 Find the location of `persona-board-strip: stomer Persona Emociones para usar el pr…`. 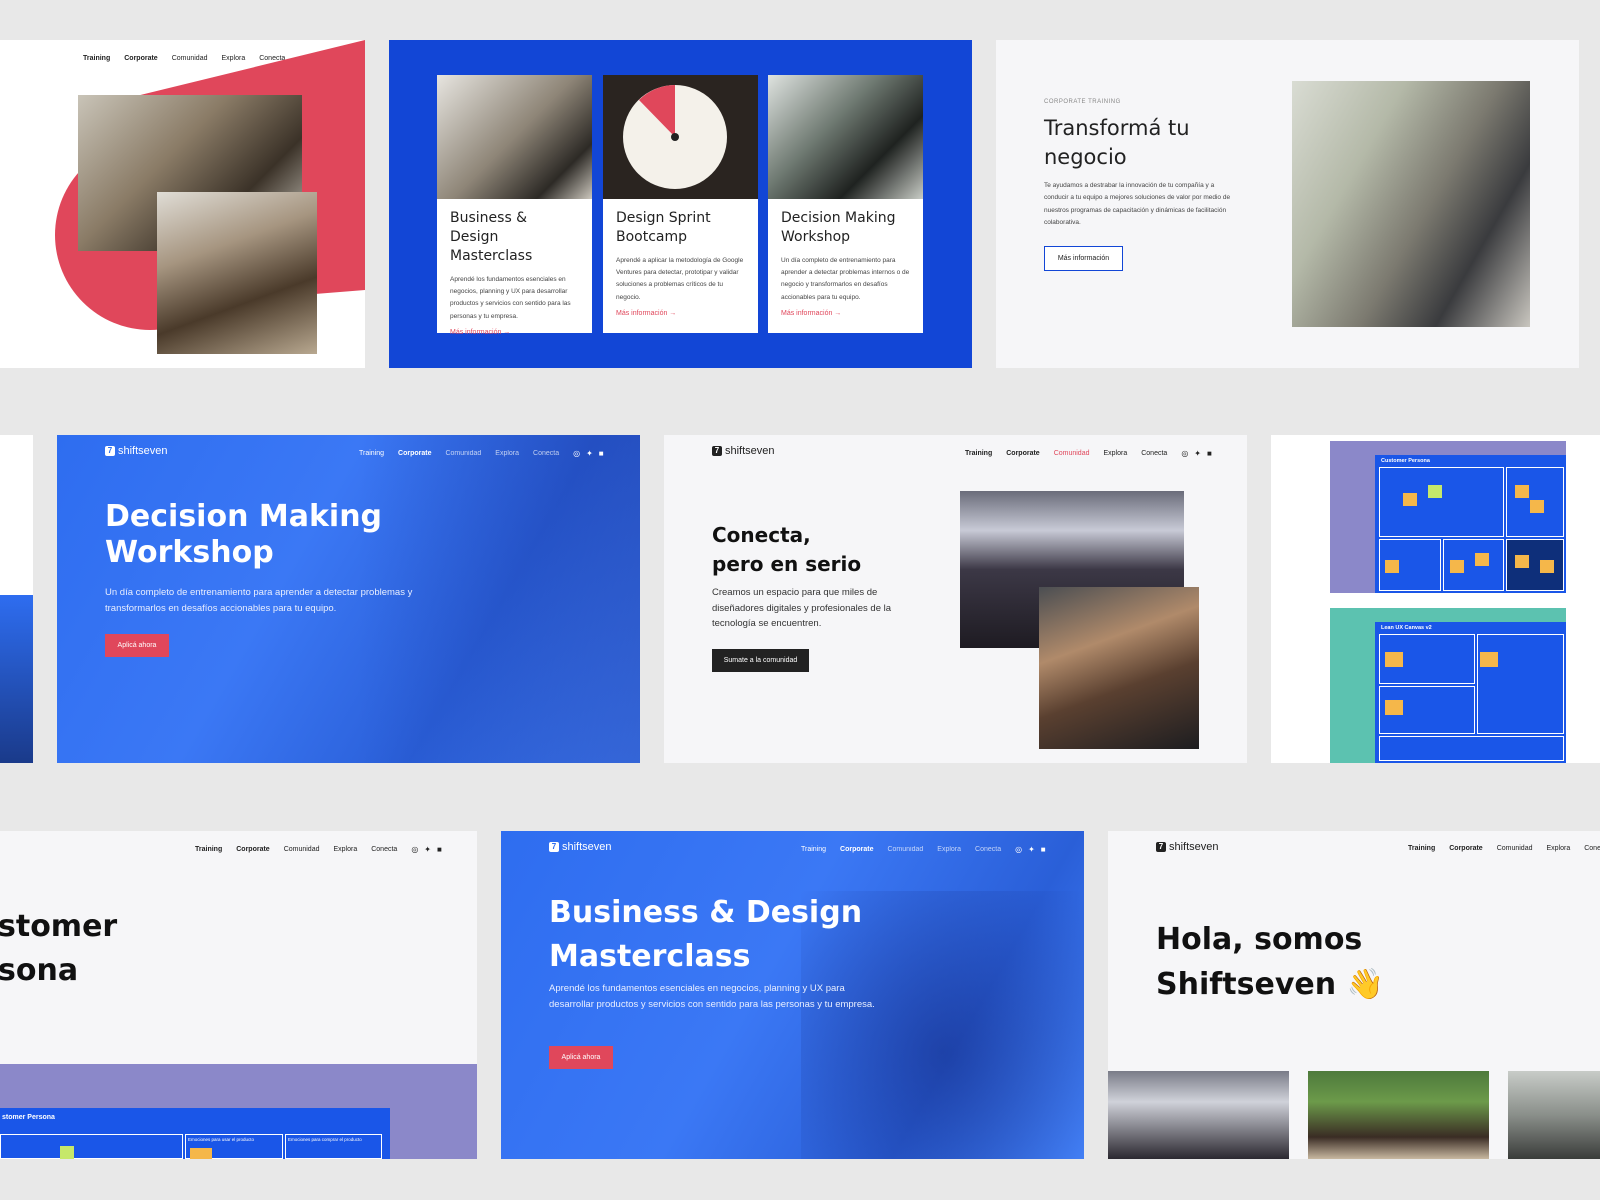

persona-board-strip: stomer Persona Emociones para usar el pr… is located at coordinates (238, 1111).